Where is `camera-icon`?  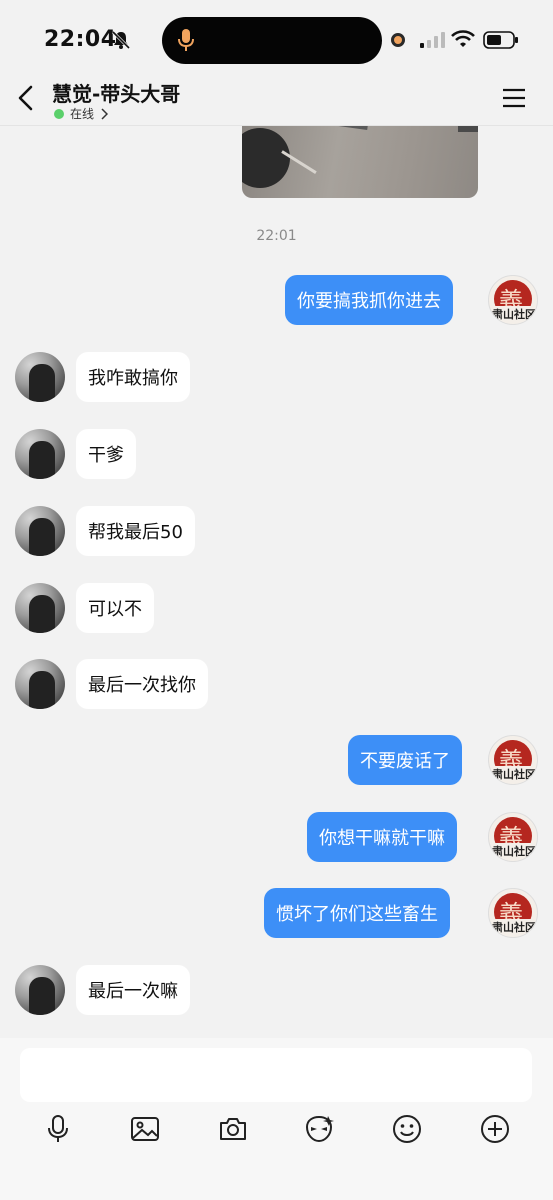 camera-icon is located at coordinates (233, 1129).